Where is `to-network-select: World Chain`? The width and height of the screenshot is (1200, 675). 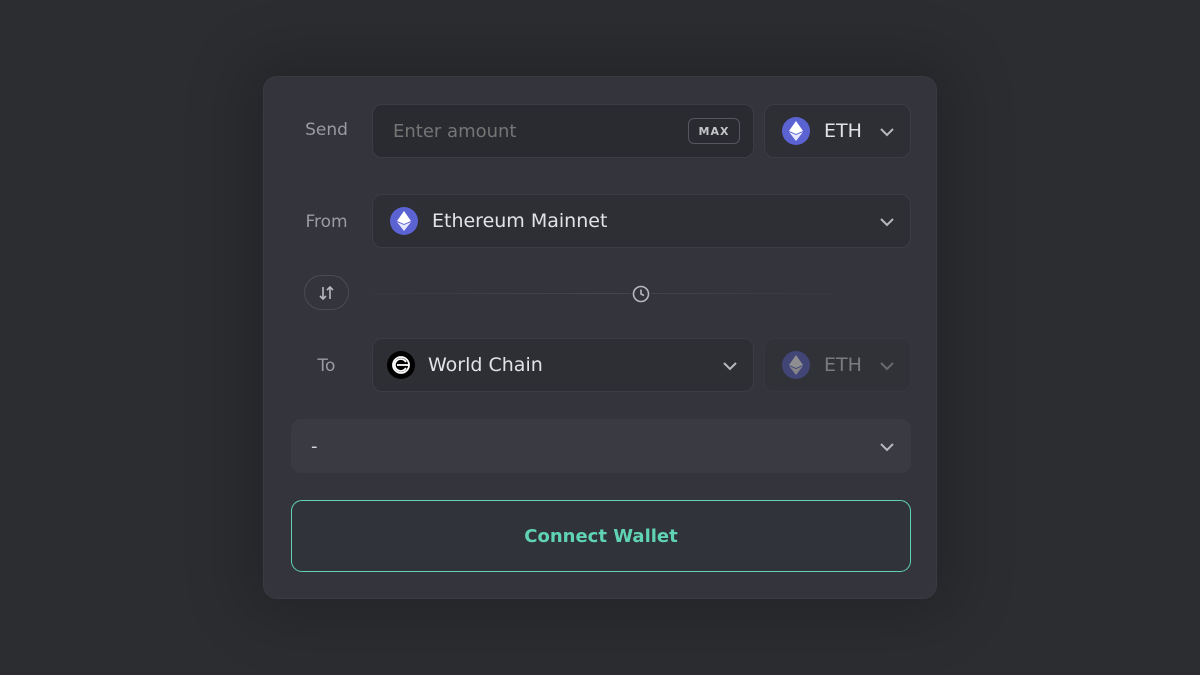 to-network-select: World Chain is located at coordinates (563, 365).